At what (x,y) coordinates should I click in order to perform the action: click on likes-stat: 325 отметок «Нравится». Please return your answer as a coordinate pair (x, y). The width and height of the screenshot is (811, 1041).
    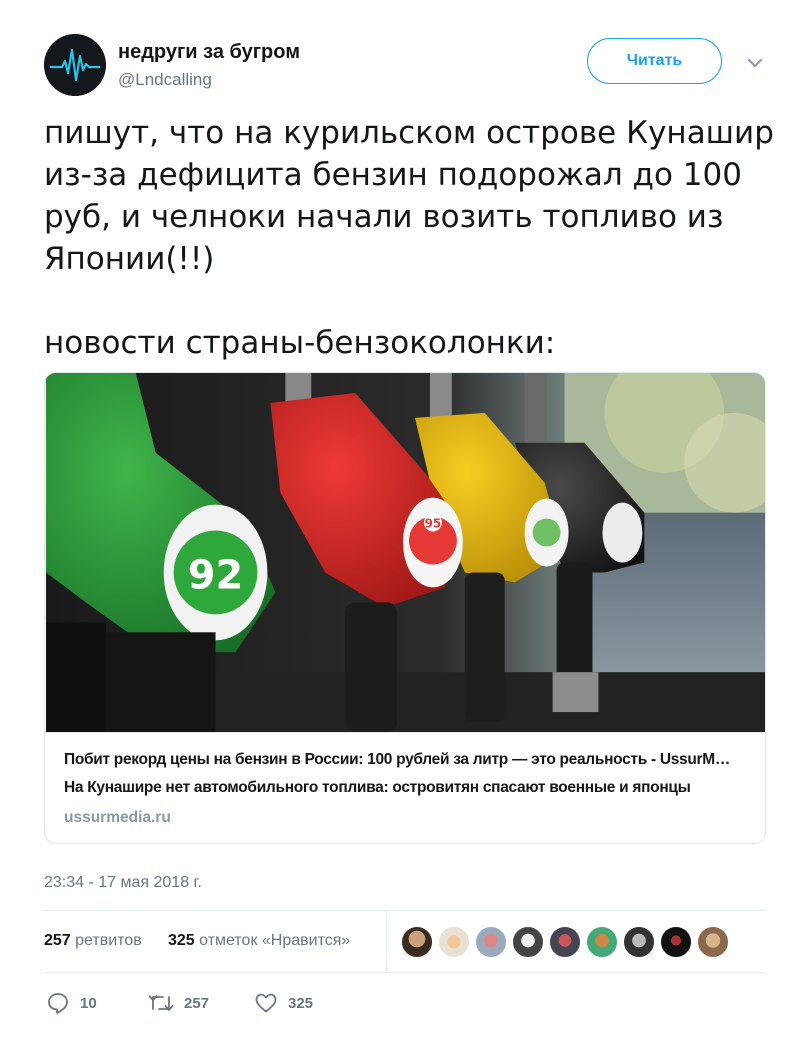
    Looking at the image, I should click on (259, 941).